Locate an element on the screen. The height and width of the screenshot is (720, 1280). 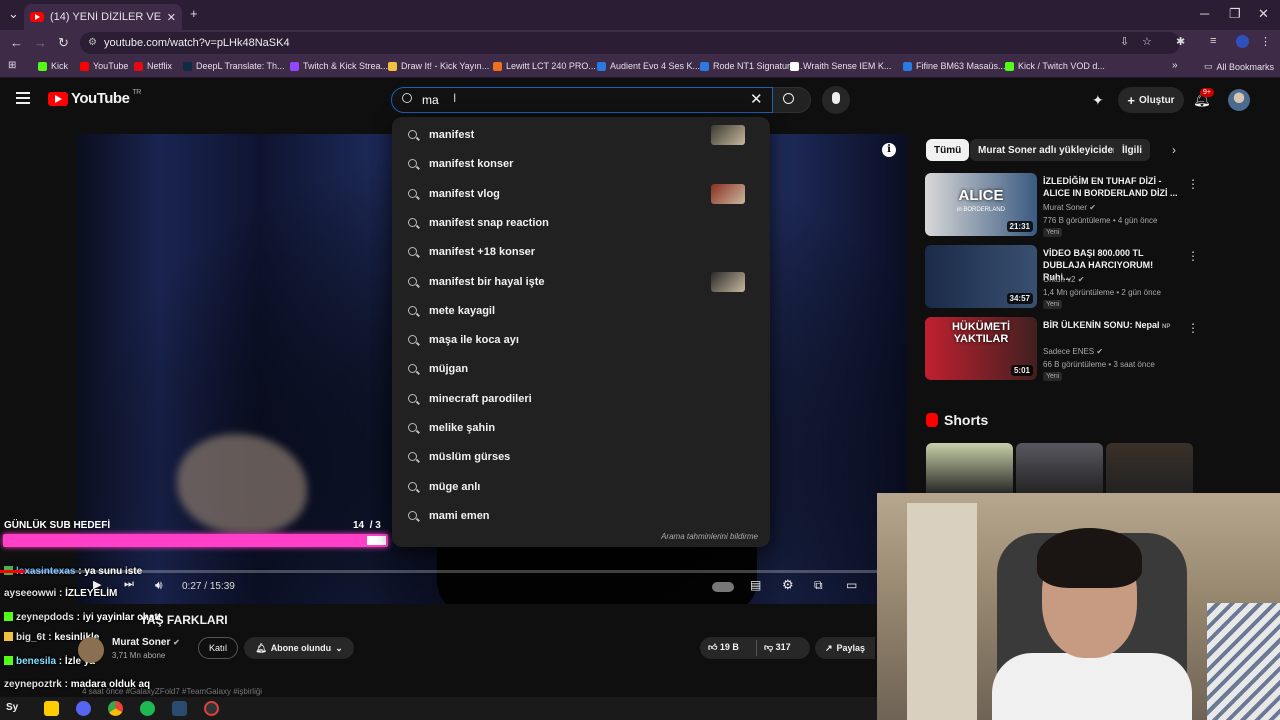
back-icon: ← is located at coordinates (16, 42).